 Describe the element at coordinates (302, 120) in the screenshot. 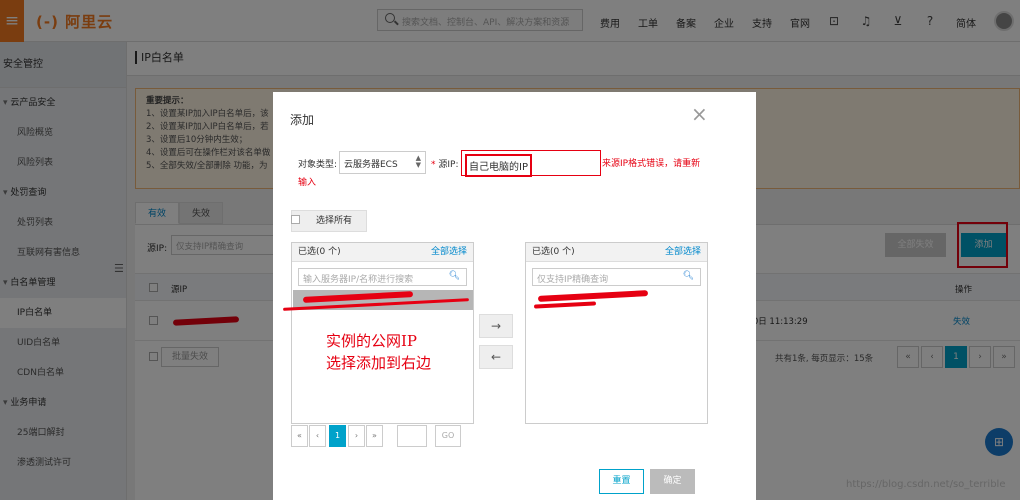

I see `dialog-title: 添加` at that location.